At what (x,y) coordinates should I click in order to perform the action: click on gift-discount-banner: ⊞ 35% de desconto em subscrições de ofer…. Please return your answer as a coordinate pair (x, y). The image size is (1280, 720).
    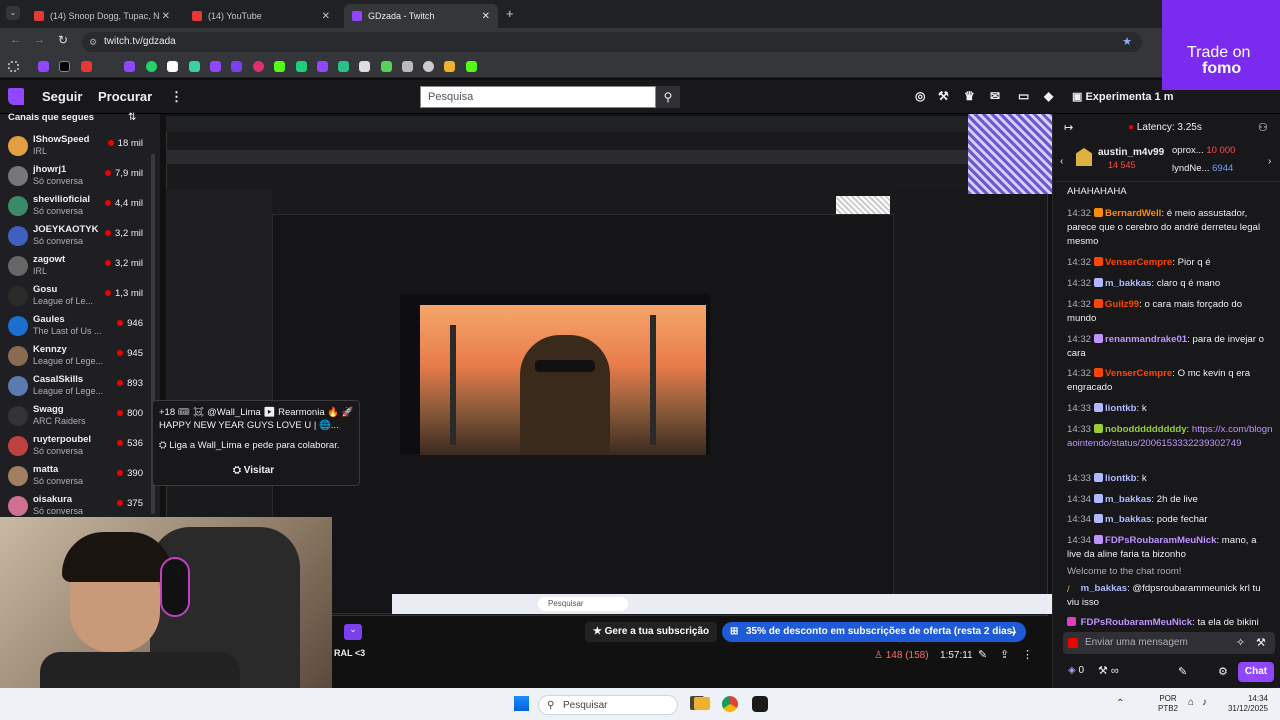
    Looking at the image, I should click on (874, 632).